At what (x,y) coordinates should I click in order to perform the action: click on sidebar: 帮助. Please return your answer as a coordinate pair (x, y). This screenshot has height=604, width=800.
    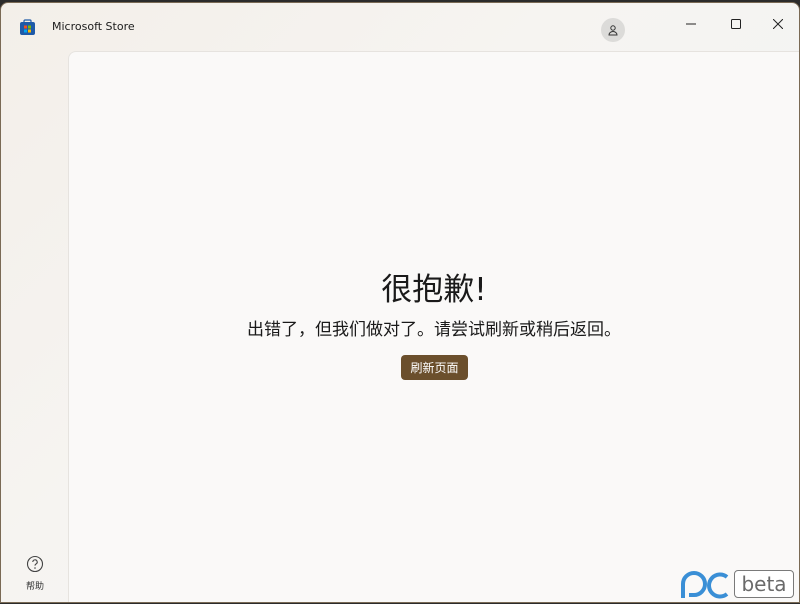
    Looking at the image, I should click on (34, 326).